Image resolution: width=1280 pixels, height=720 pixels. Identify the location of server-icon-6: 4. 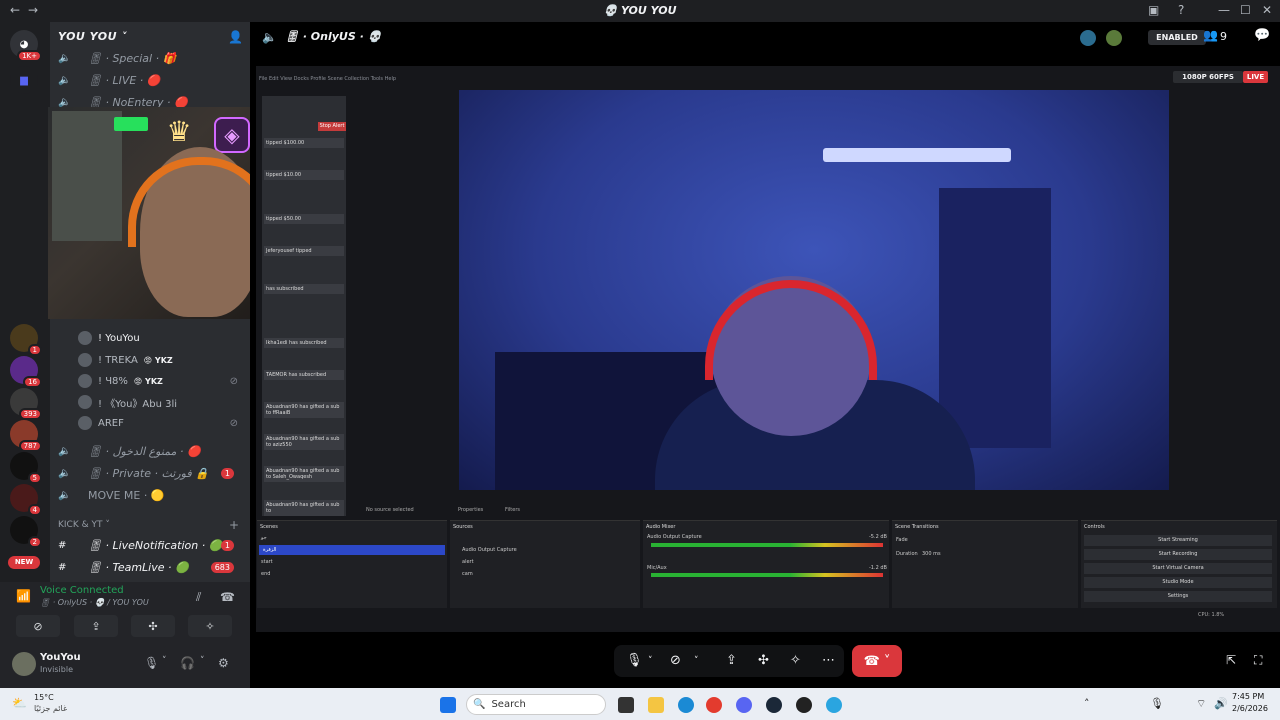
(26, 500).